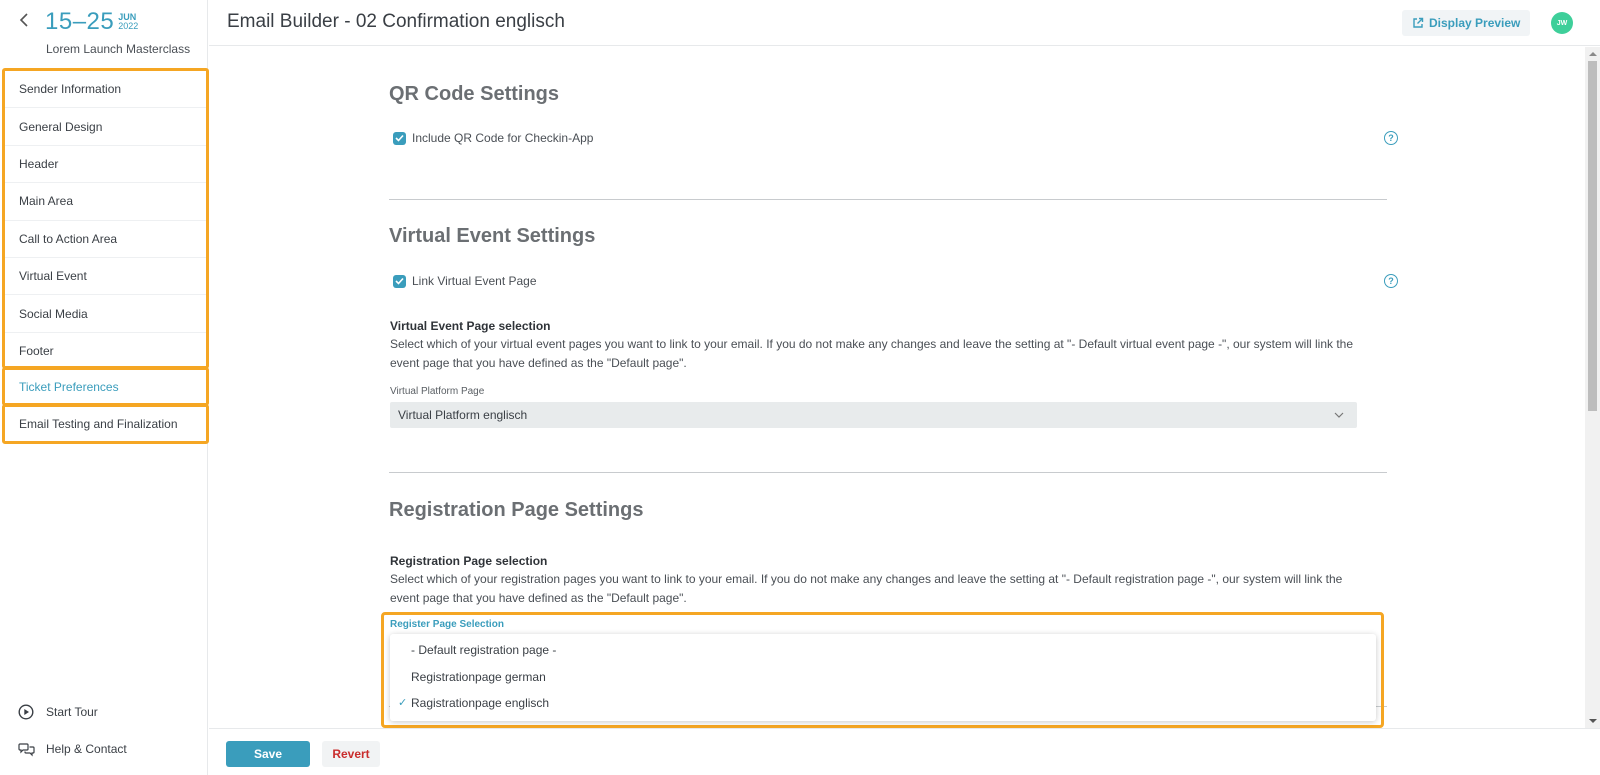 Image resolution: width=1600 pixels, height=775 pixels. What do you see at coordinates (474, 281) in the screenshot?
I see `virtual-checkbox-label: Link Virtual Event Page` at bounding box center [474, 281].